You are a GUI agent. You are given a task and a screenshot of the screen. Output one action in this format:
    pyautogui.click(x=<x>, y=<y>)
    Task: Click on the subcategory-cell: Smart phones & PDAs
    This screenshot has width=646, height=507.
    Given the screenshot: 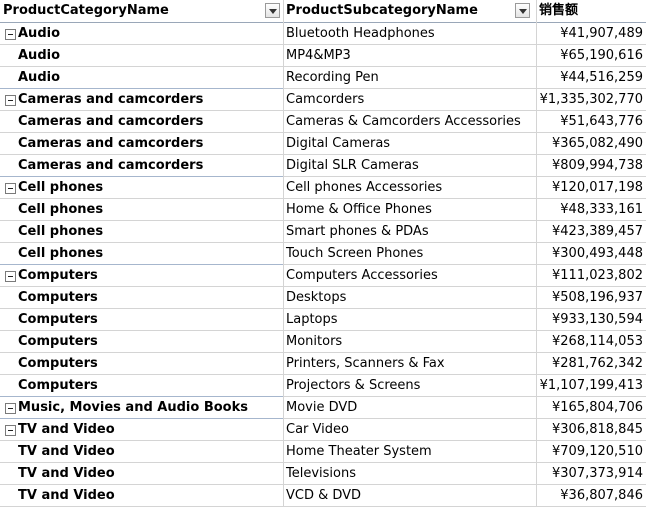 What is the action you would take?
    pyautogui.click(x=409, y=232)
    